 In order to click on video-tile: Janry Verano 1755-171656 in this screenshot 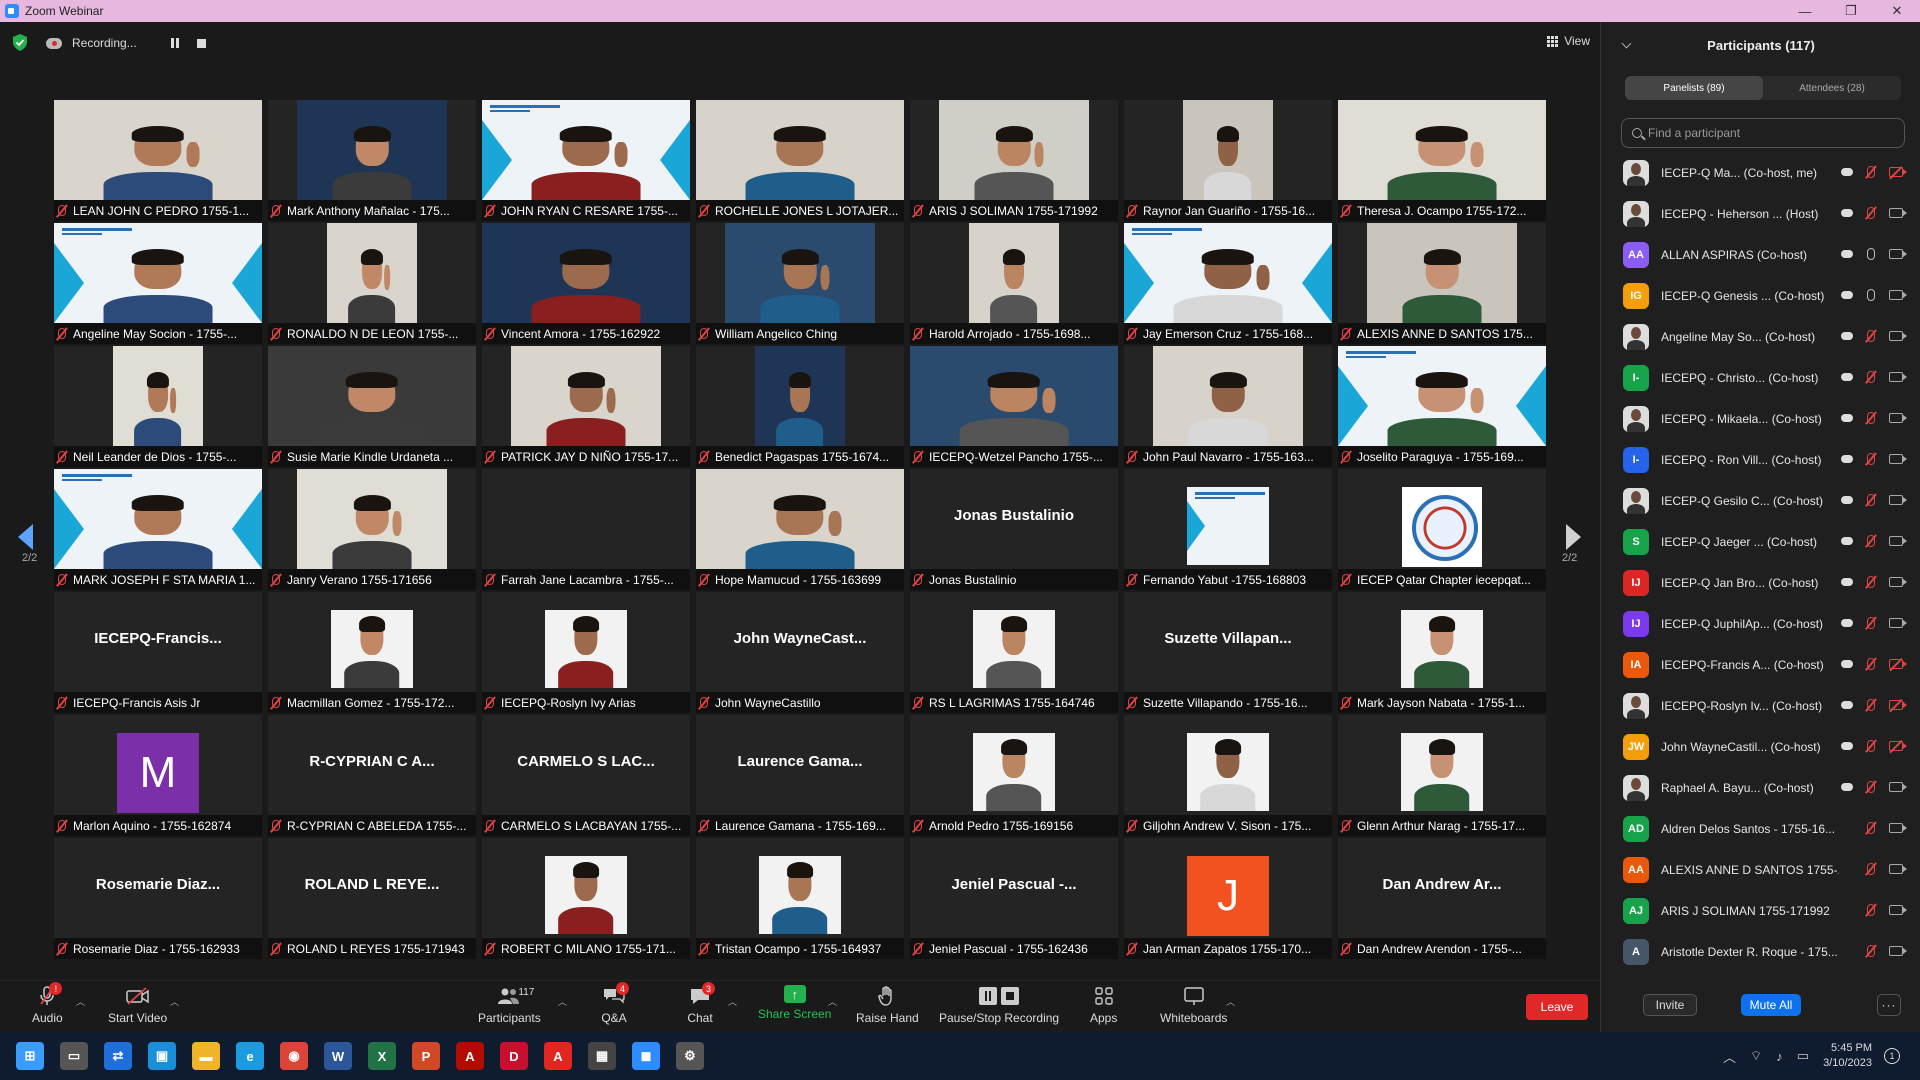, I will do `click(372, 529)`.